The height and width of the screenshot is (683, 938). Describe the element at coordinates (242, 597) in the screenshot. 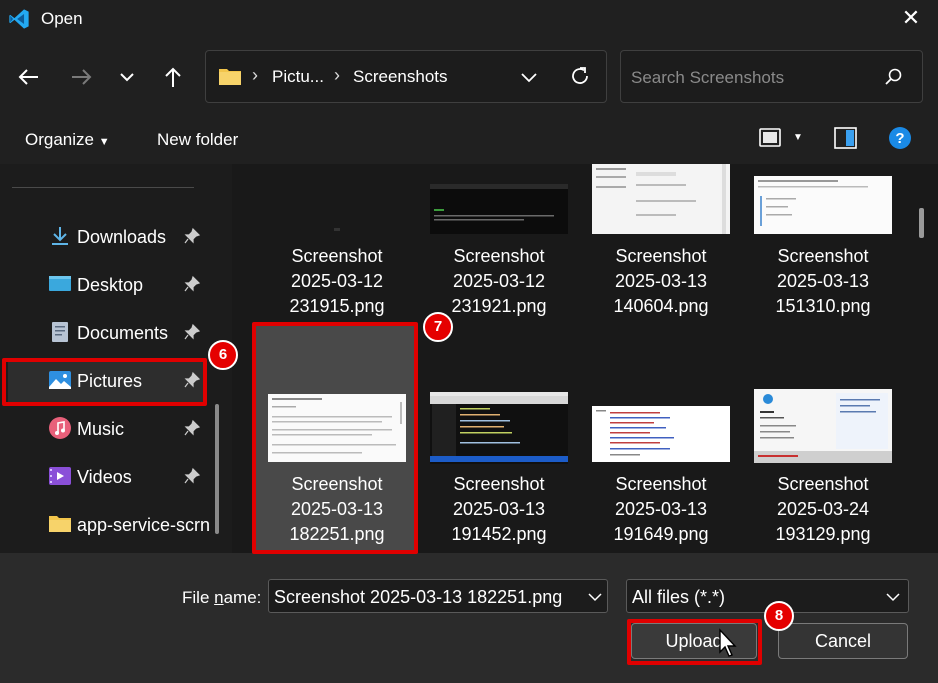

I see `file-name-label-part: ame:` at that location.